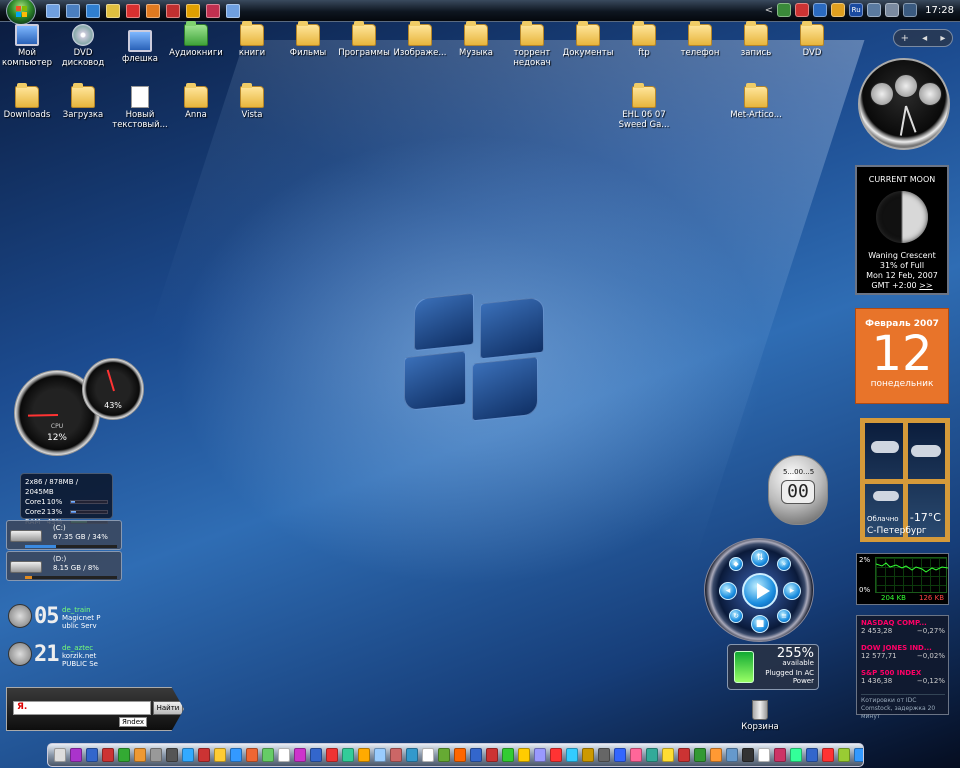 This screenshot has width=960, height=768. I want to click on repeat-button: ↻, so click(736, 616).